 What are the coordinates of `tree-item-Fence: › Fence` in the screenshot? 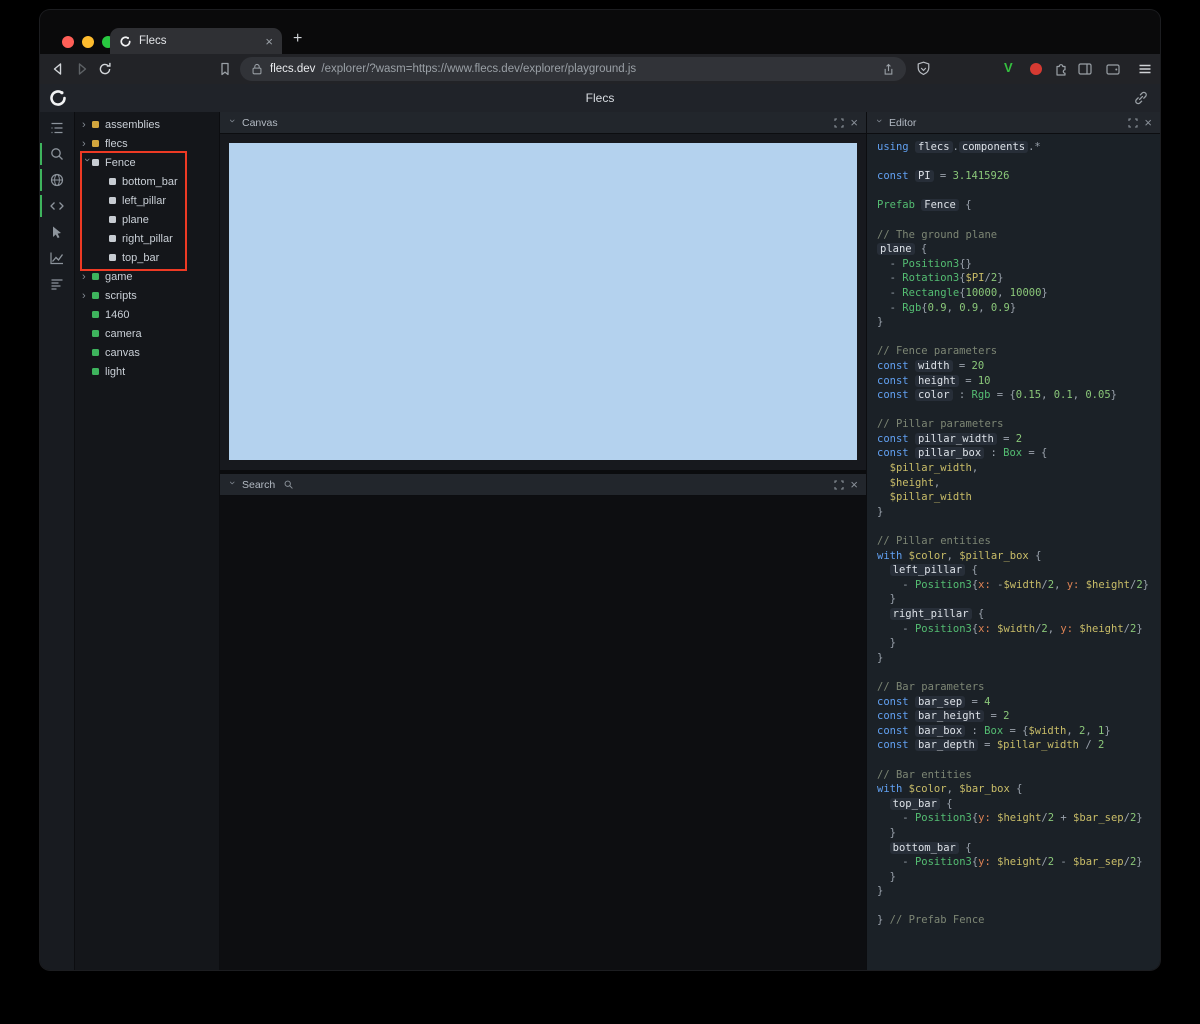 It's located at (147, 162).